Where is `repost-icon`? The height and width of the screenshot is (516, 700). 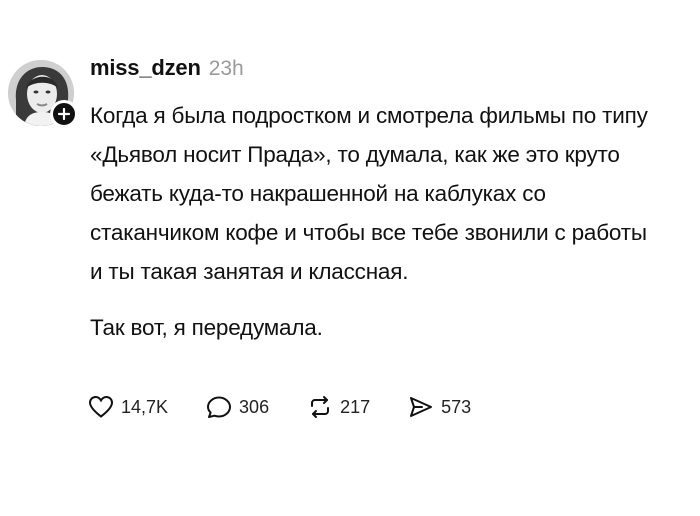
repost-icon is located at coordinates (320, 407).